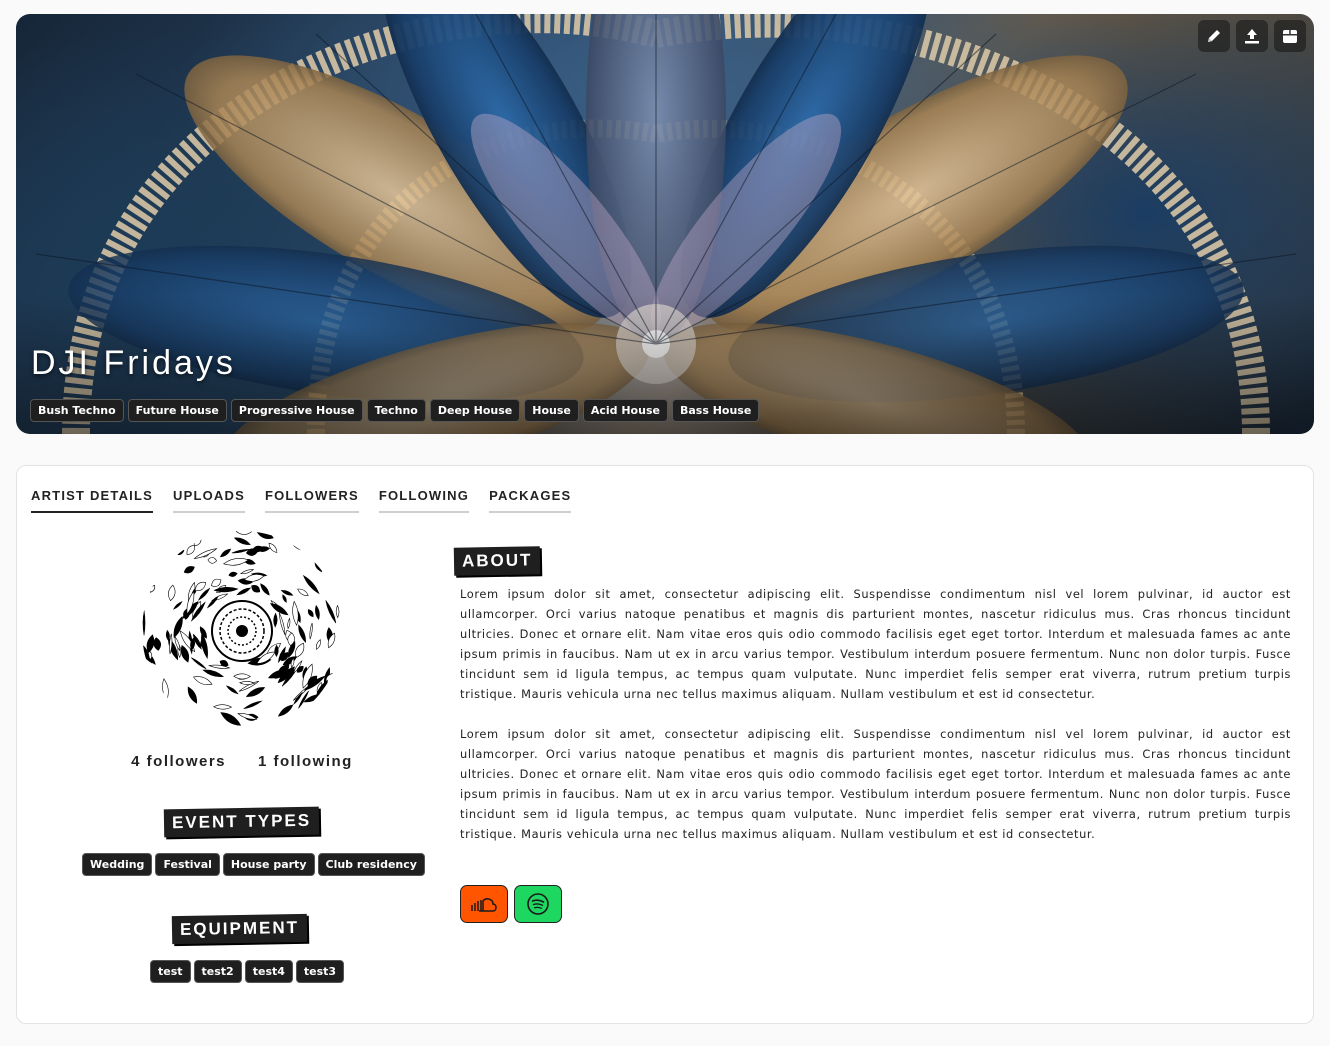 This screenshot has width=1330, height=1046. Describe the element at coordinates (239, 929) in the screenshot. I see `equipment-heading: EQUIPMENT` at that location.